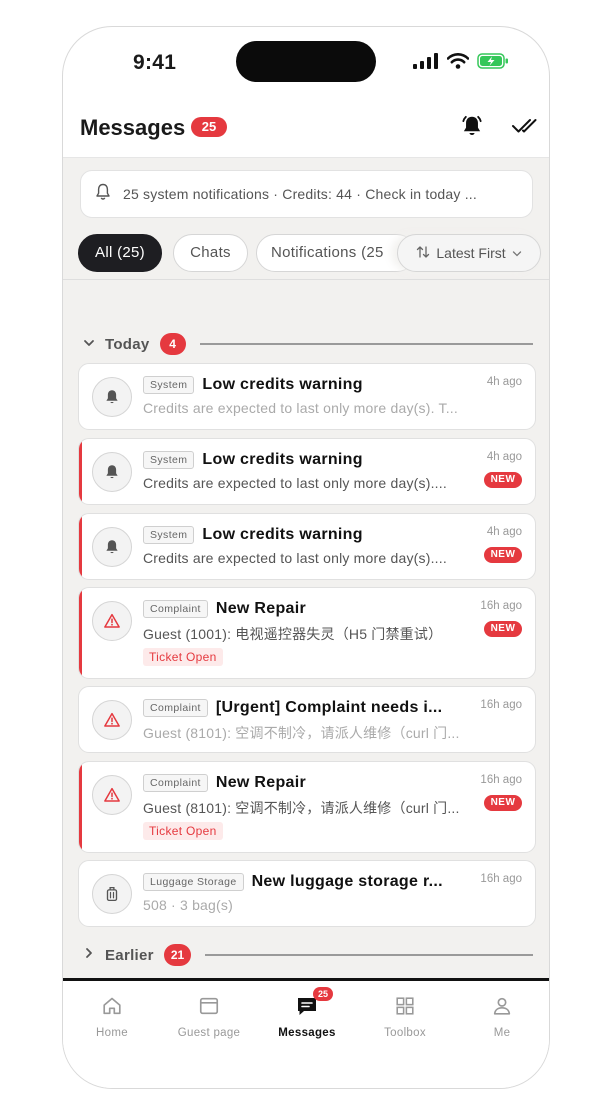 This screenshot has height=1115, width=612. What do you see at coordinates (210, 253) in the screenshot?
I see `tab-chats: Chats` at bounding box center [210, 253].